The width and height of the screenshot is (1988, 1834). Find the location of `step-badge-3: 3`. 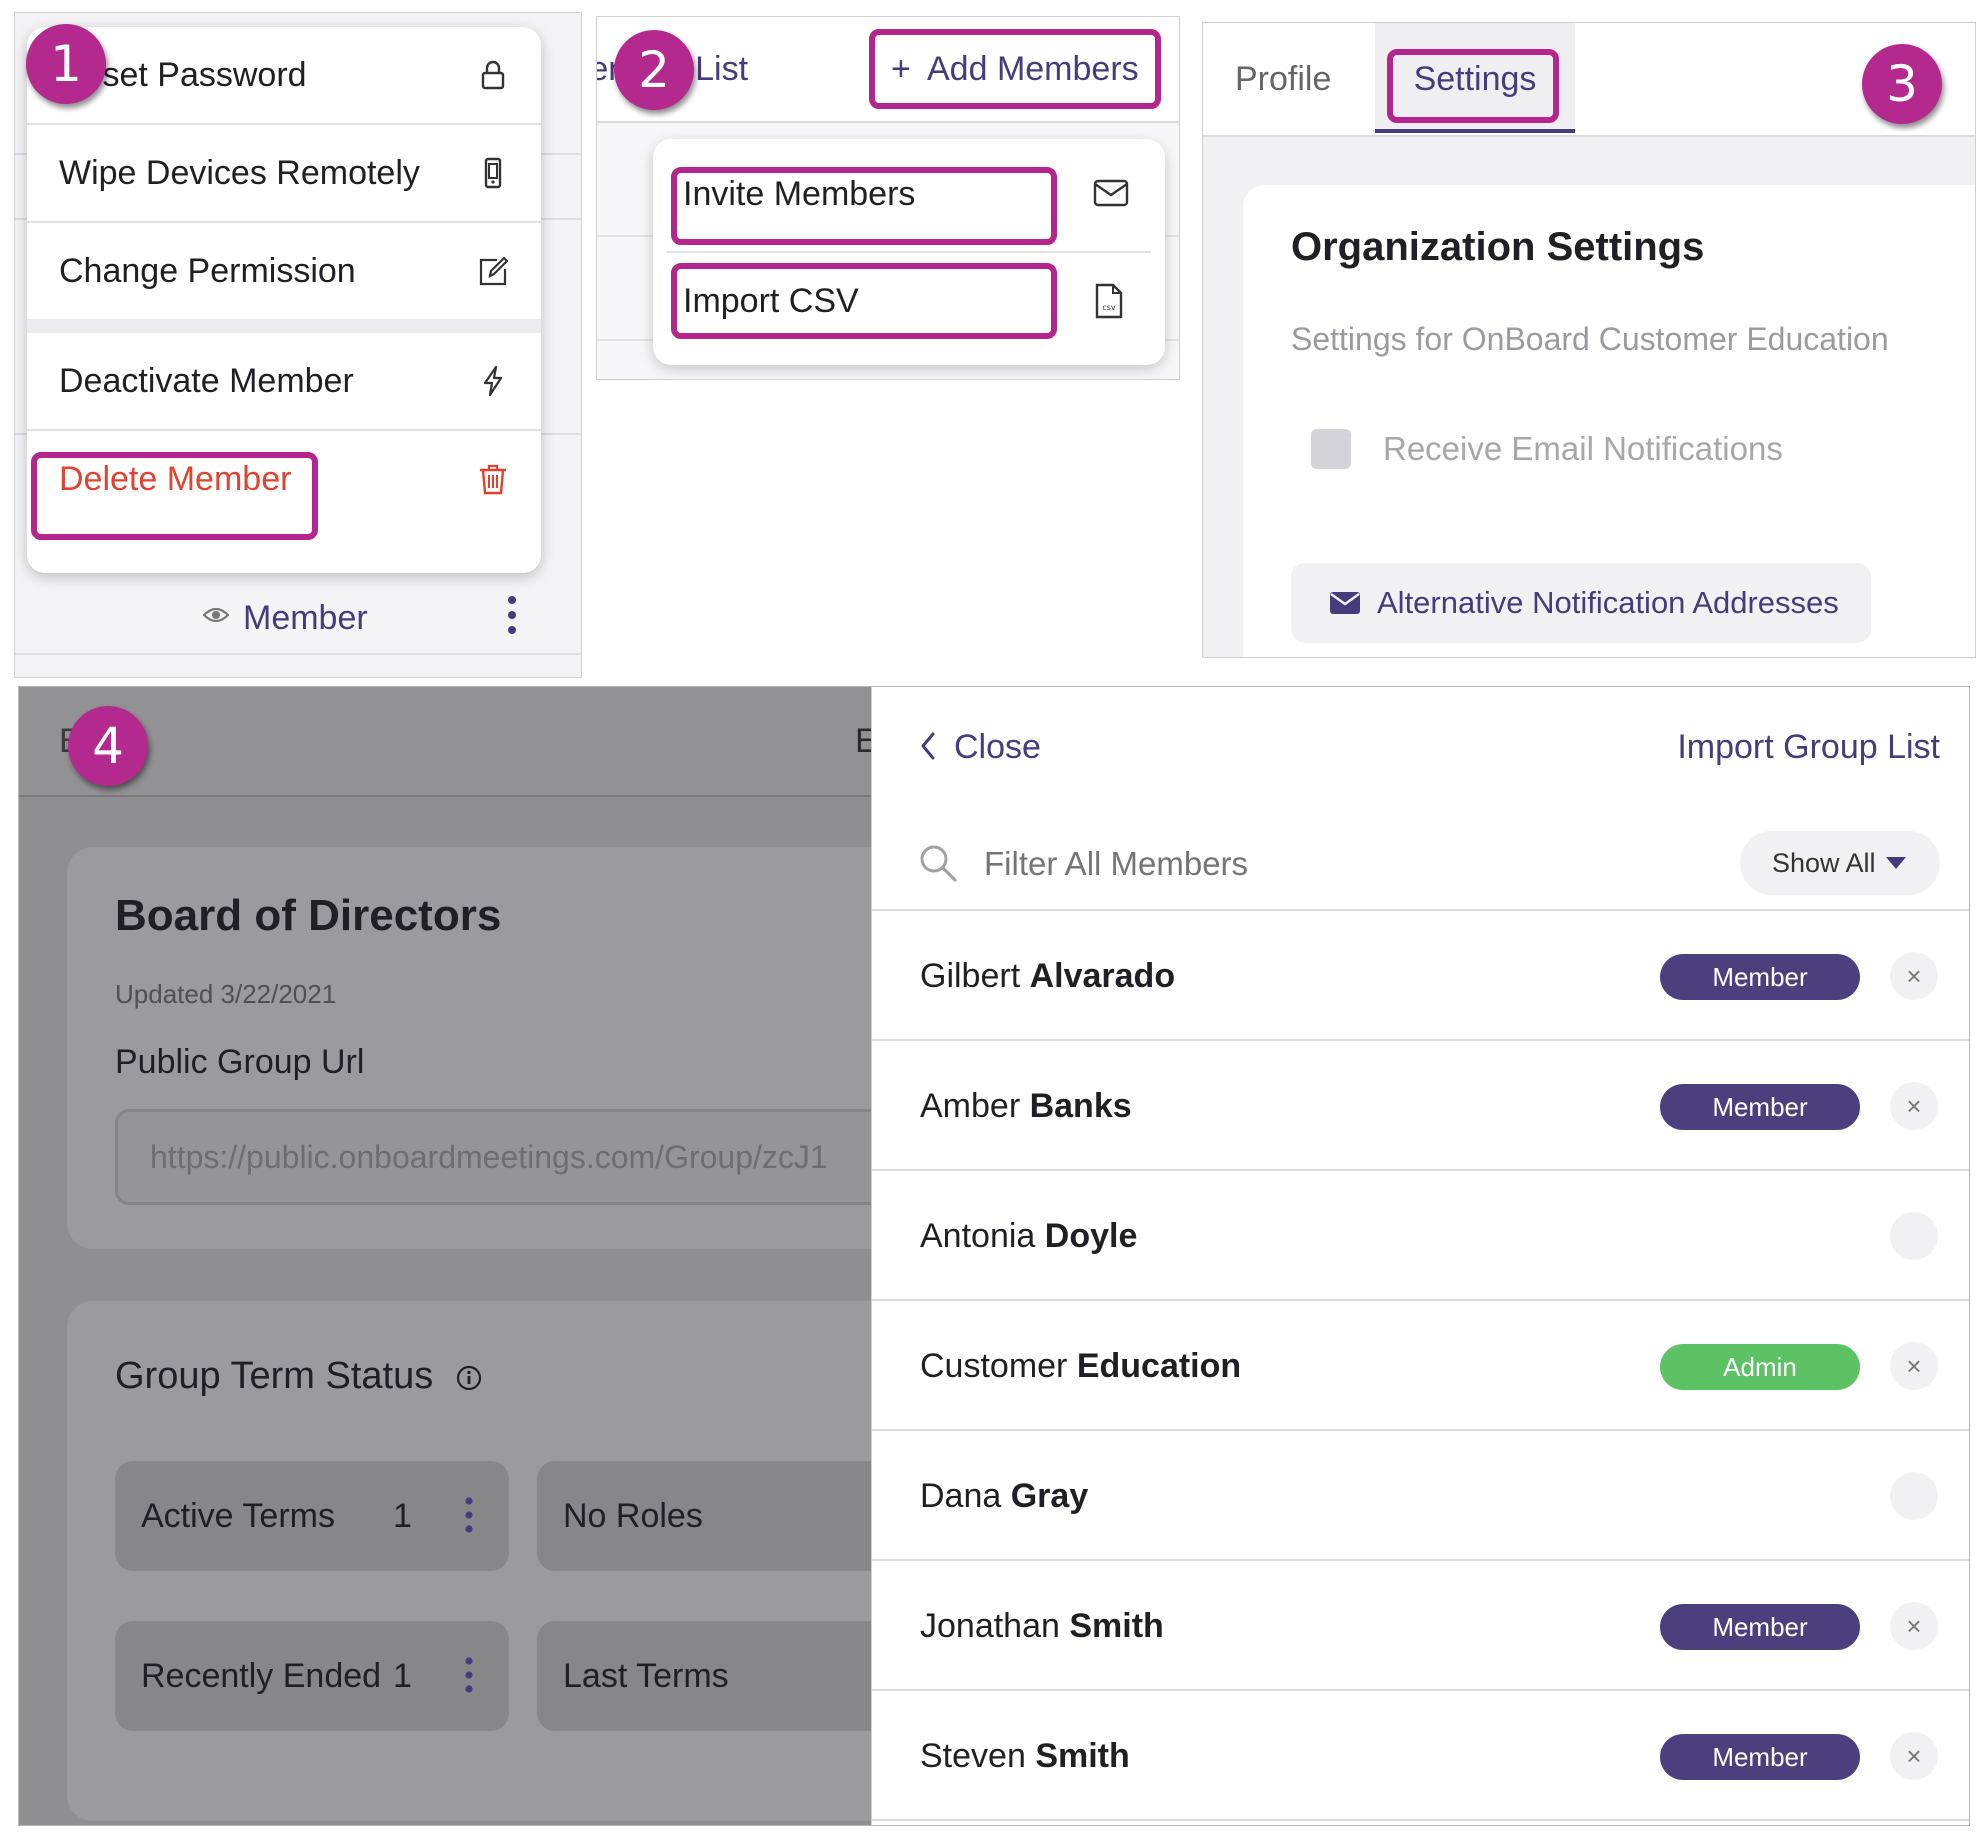

step-badge-3: 3 is located at coordinates (1902, 84).